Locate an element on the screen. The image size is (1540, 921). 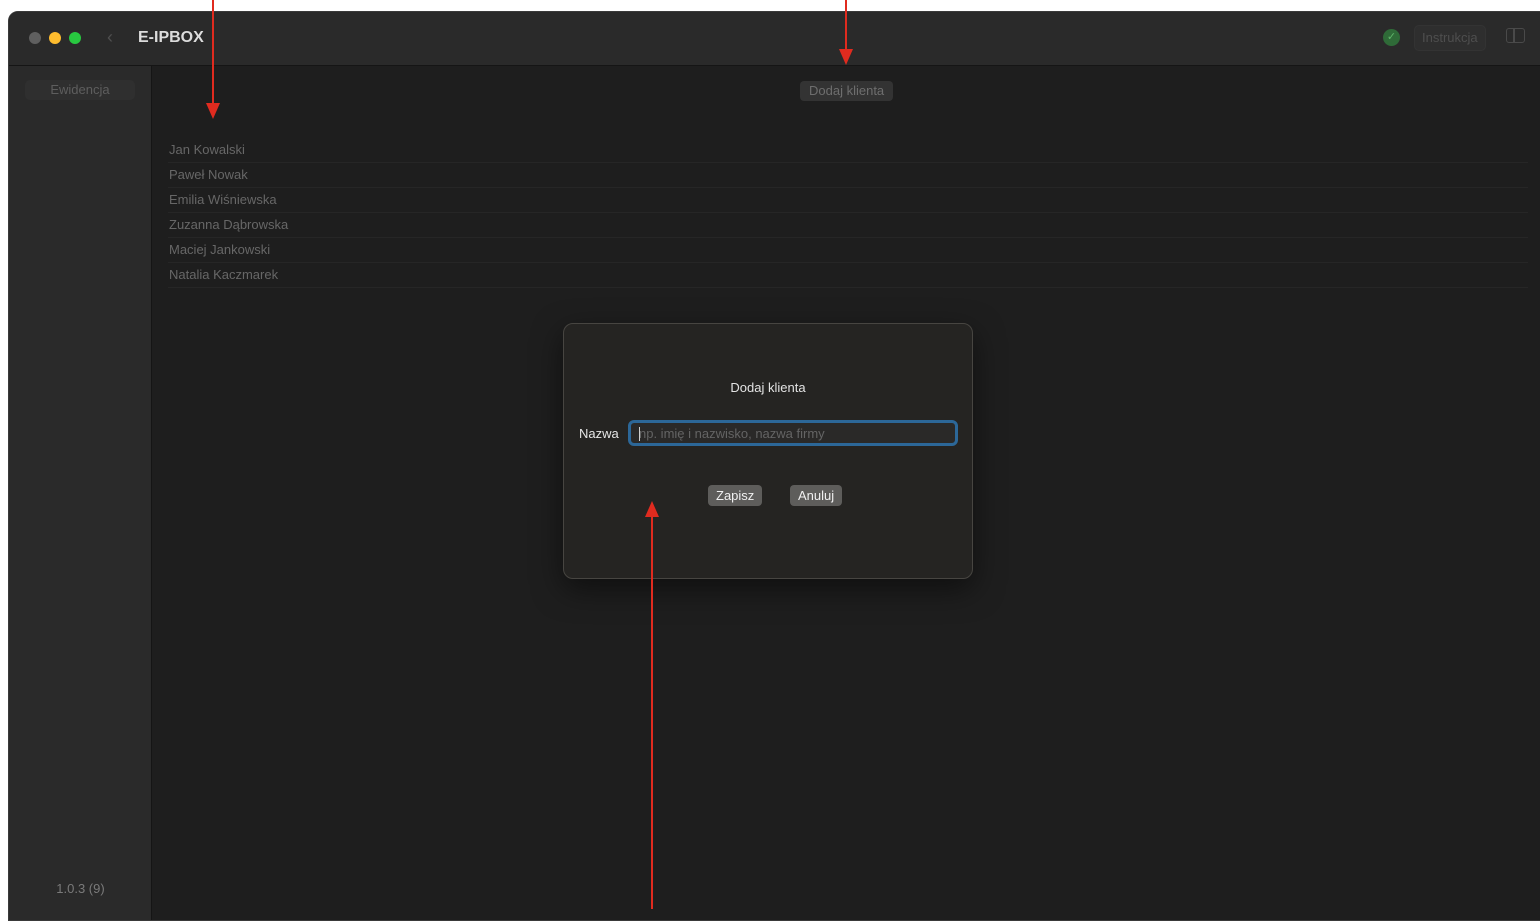
sidebar: Ewidencja 1.0.3 (9) is located at coordinates (80, 493).